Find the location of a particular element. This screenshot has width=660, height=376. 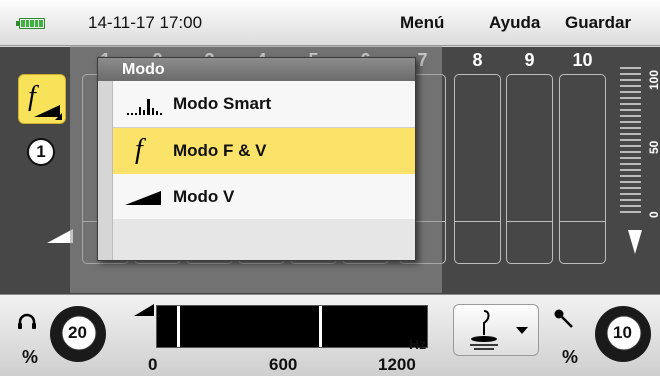

frequency-unit: Hz is located at coordinates (418, 344).